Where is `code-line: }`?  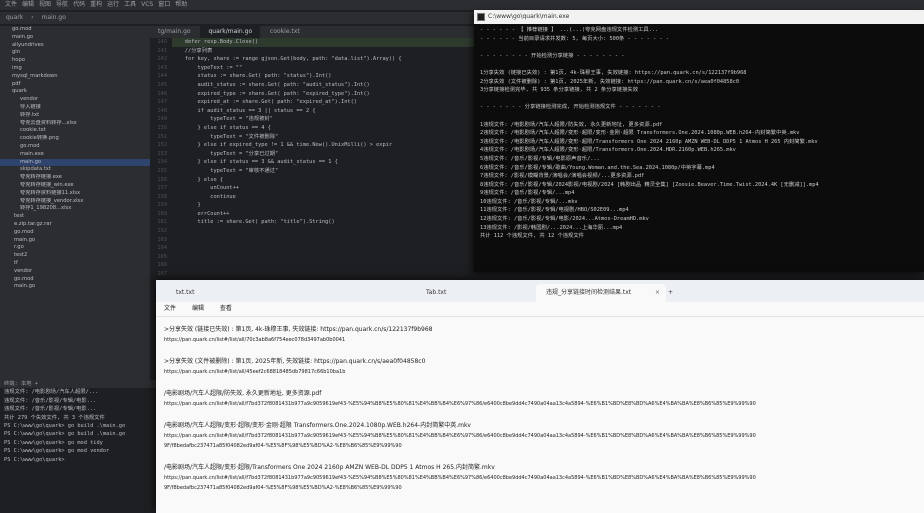
code-line: } is located at coordinates (186, 205).